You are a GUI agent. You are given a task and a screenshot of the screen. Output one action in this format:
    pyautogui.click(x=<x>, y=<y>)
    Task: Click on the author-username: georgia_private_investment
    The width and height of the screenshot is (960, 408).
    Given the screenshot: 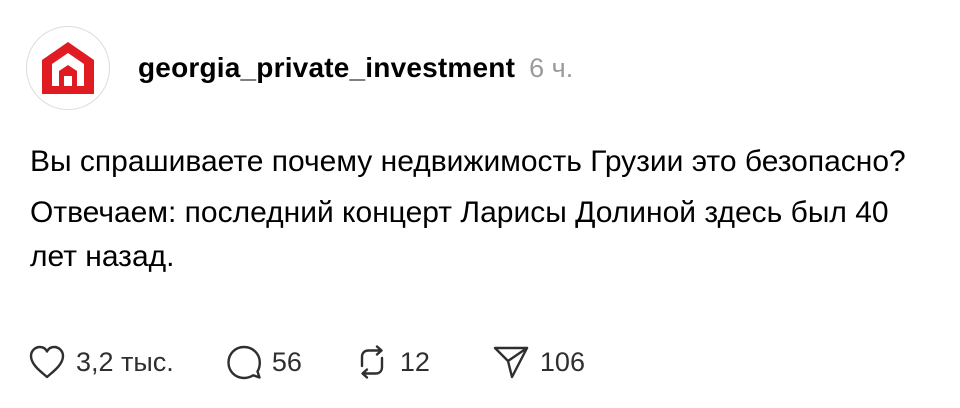 What is the action you would take?
    pyautogui.click(x=326, y=68)
    